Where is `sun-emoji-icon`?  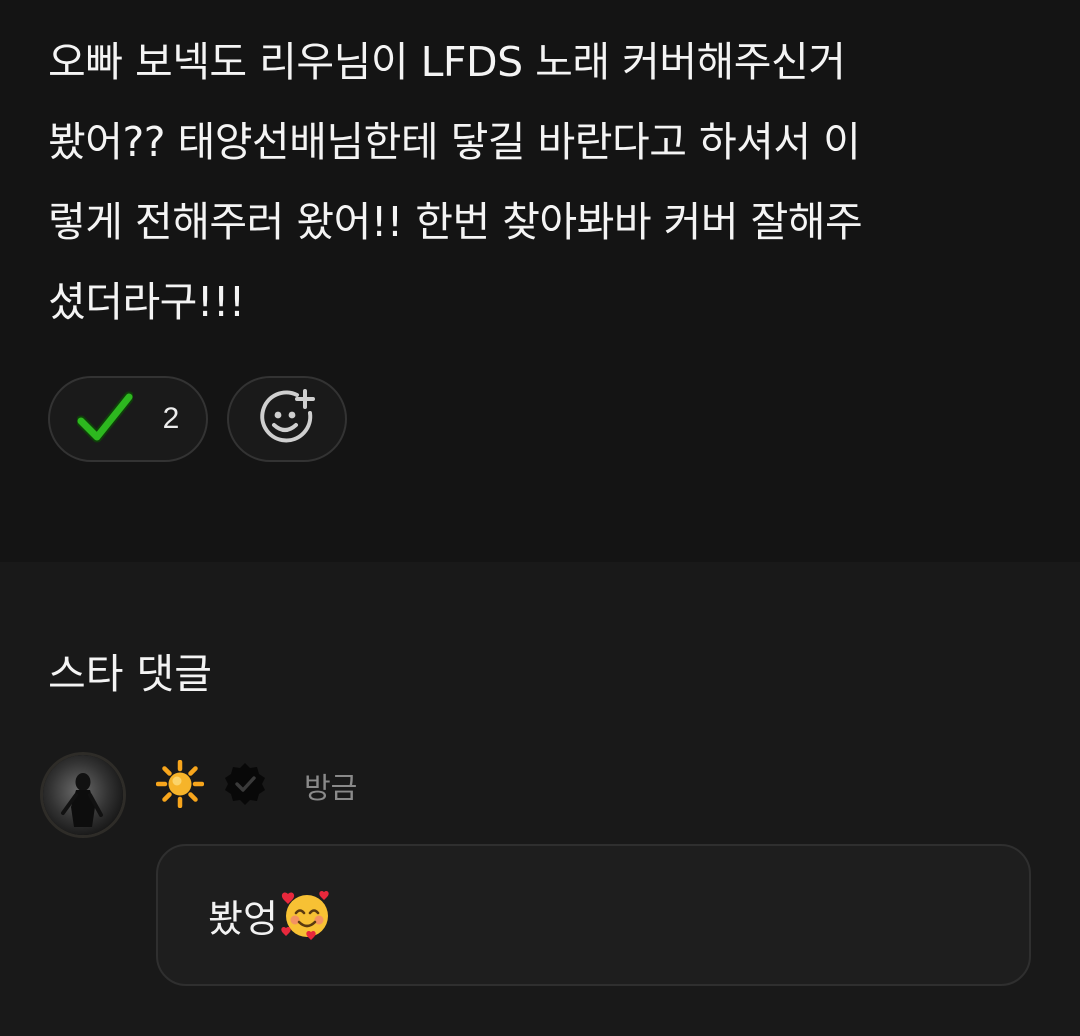 sun-emoji-icon is located at coordinates (180, 785).